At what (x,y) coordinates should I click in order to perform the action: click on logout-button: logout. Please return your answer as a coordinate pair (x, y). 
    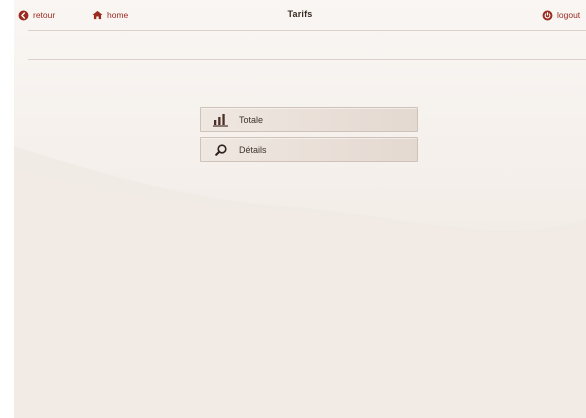
    Looking at the image, I should click on (561, 15).